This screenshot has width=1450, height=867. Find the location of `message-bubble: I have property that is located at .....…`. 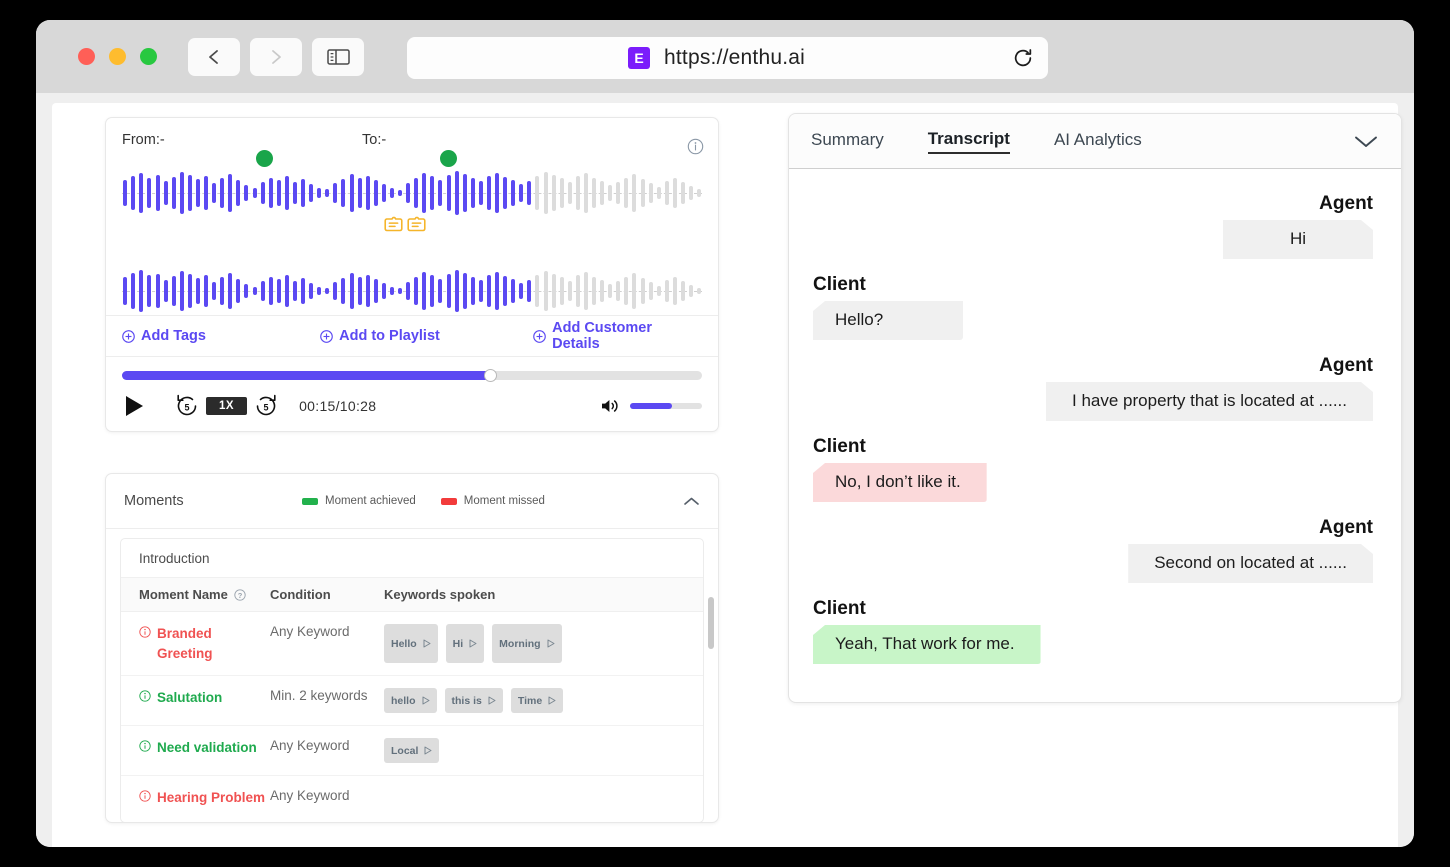

message-bubble: I have property that is located at .....… is located at coordinates (1209, 401).